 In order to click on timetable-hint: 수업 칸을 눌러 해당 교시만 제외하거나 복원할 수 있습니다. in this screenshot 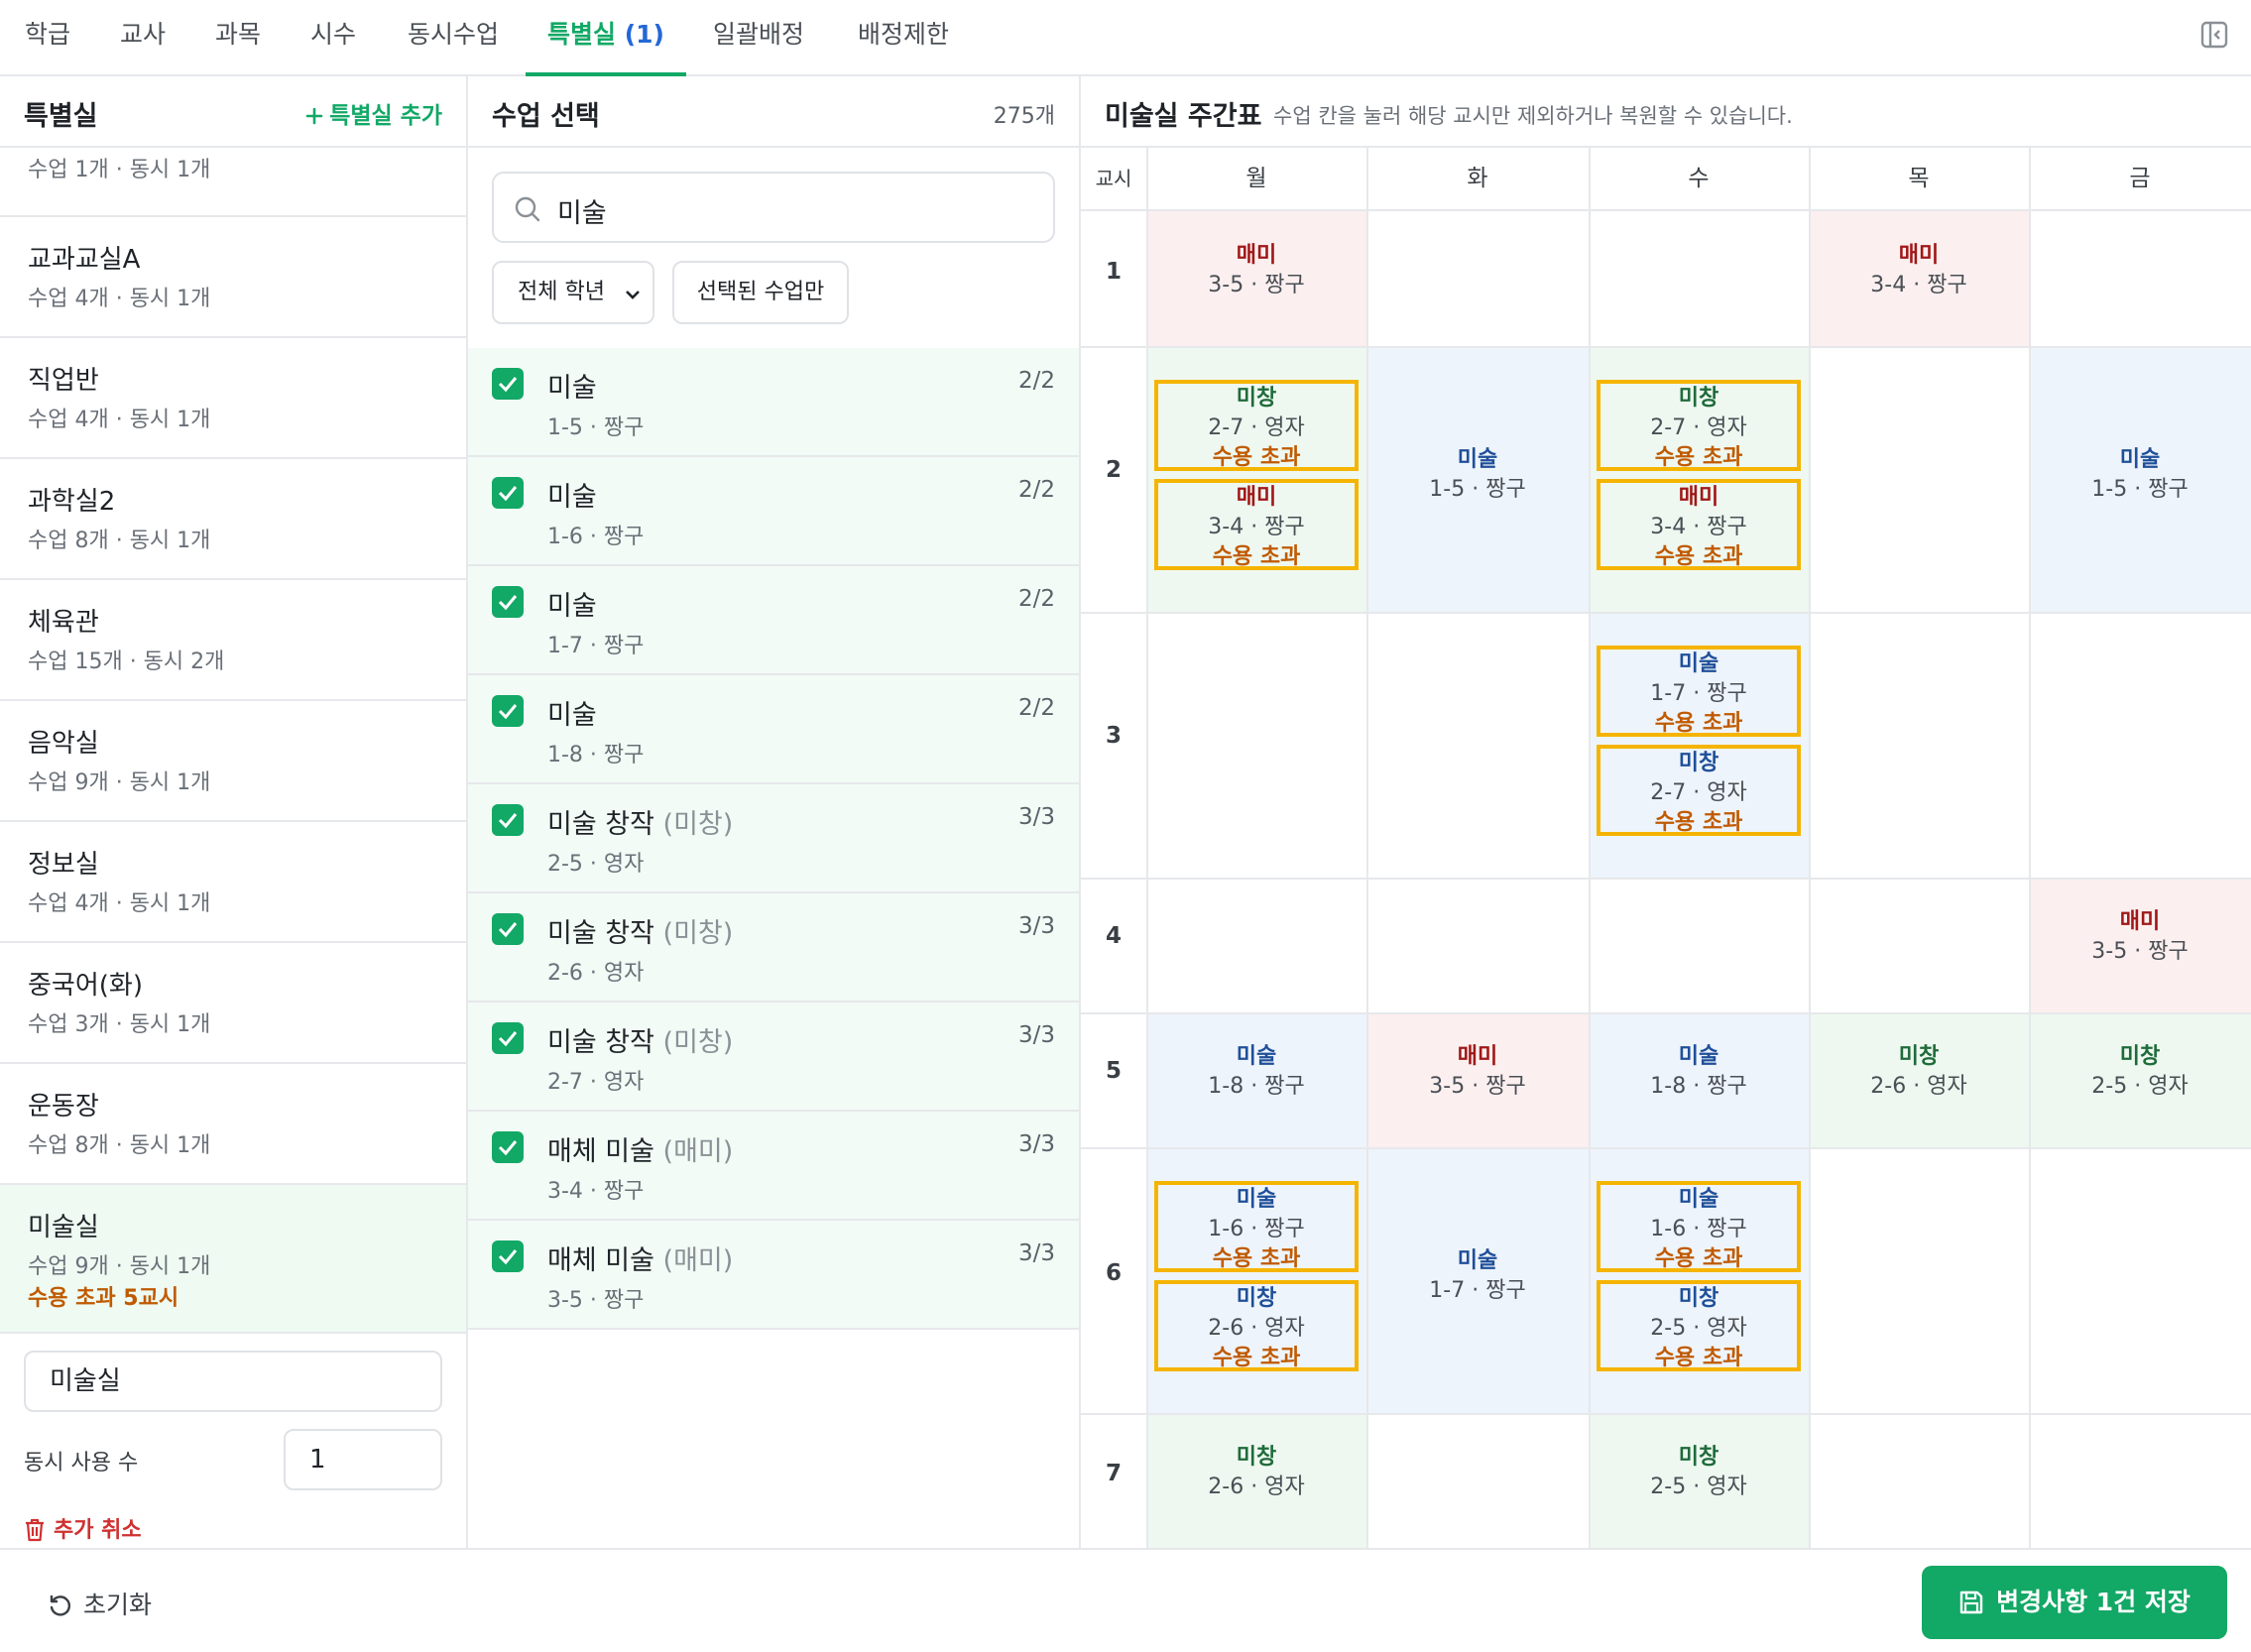, I will do `click(1533, 116)`.